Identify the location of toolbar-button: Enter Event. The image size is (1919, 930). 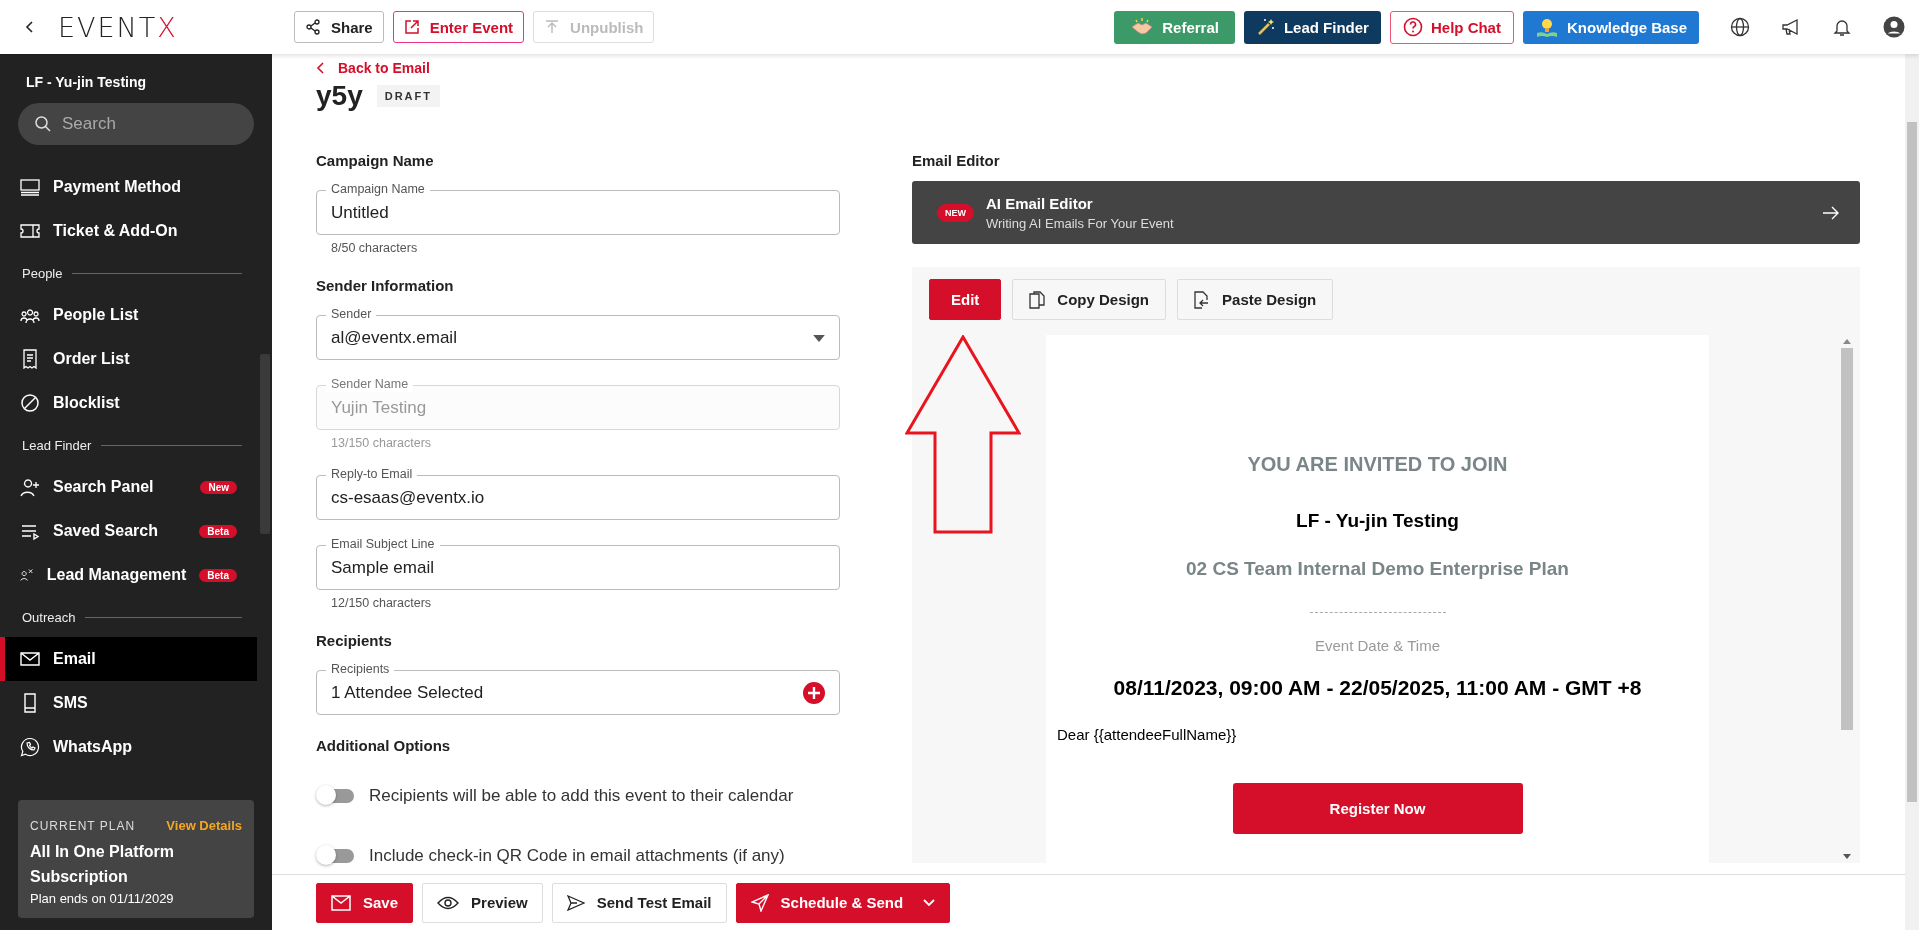
(458, 27).